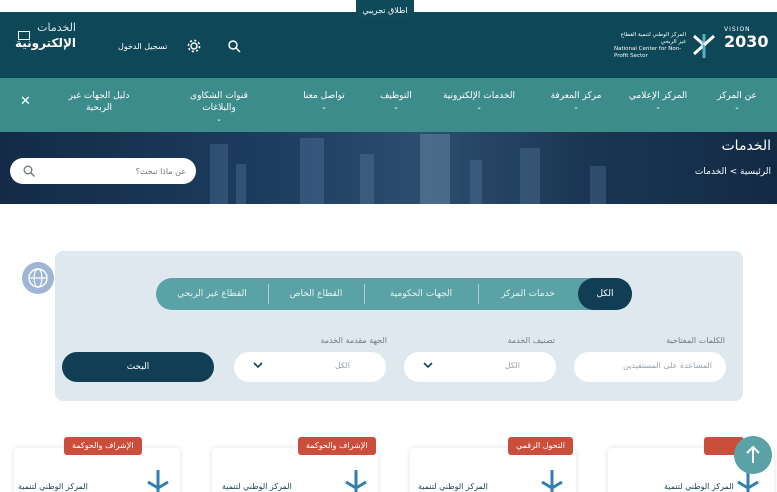 This screenshot has height=492, width=777. Describe the element at coordinates (324, 96) in the screenshot. I see `nav-item-label: تواصل معنا` at that location.